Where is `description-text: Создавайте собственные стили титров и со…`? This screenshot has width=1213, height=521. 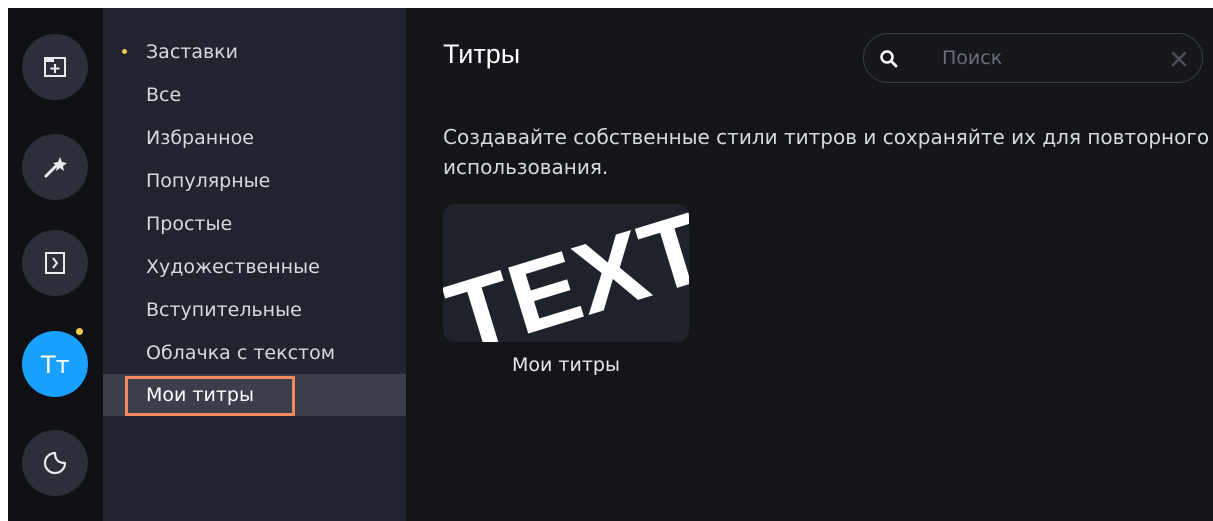 description-text: Создавайте собственные стили титров и со… is located at coordinates (826, 152).